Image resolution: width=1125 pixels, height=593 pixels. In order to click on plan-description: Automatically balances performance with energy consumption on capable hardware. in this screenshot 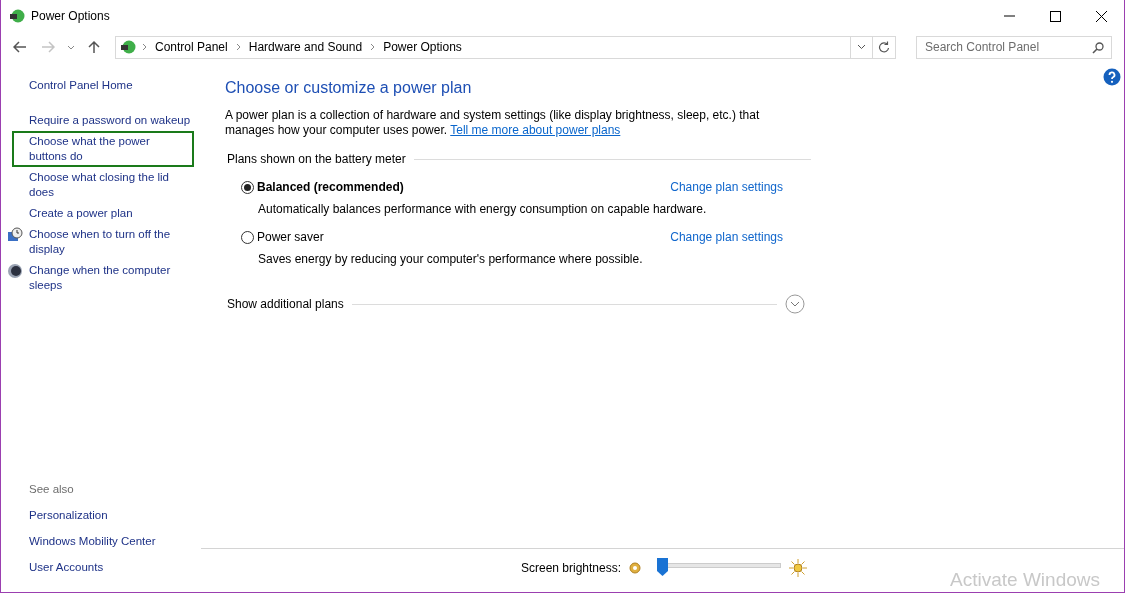, I will do `click(483, 209)`.